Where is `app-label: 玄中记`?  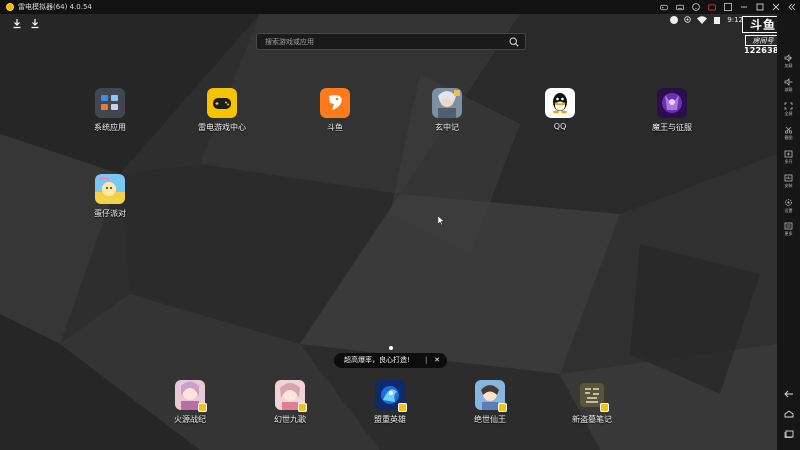
app-label: 玄中记 is located at coordinates (447, 127).